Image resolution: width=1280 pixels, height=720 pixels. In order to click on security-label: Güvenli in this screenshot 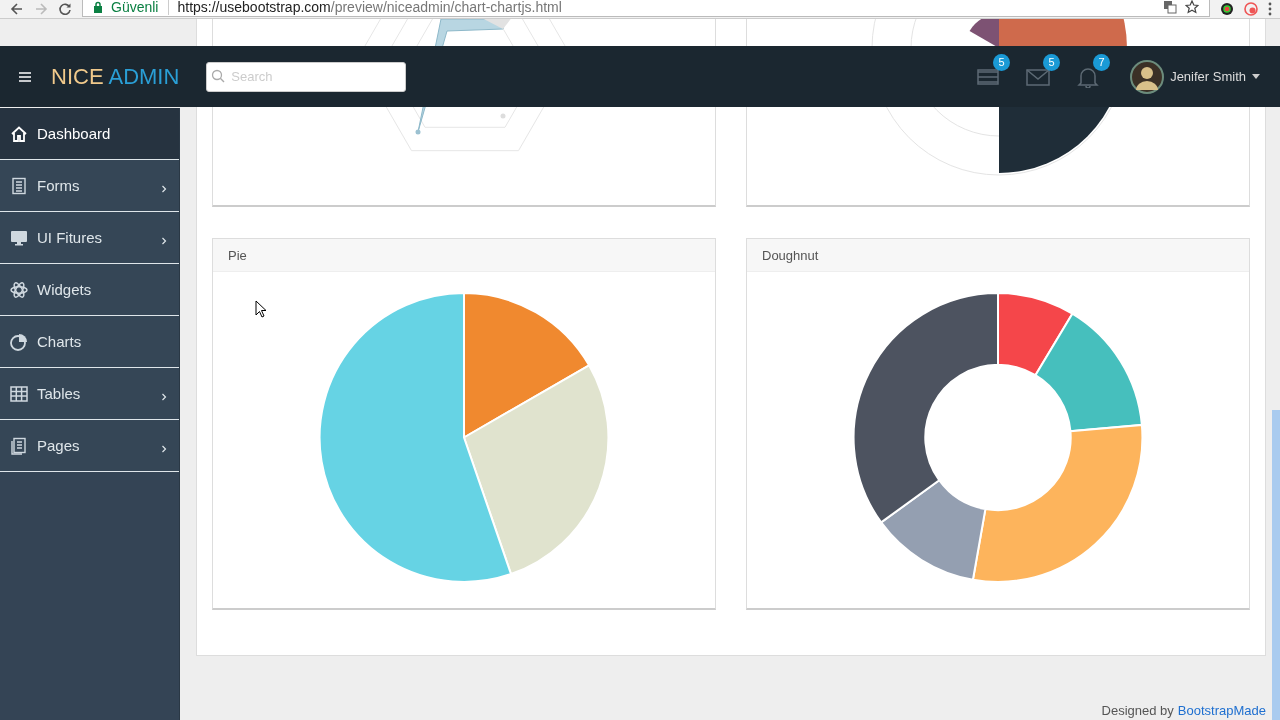, I will do `click(140, 7)`.